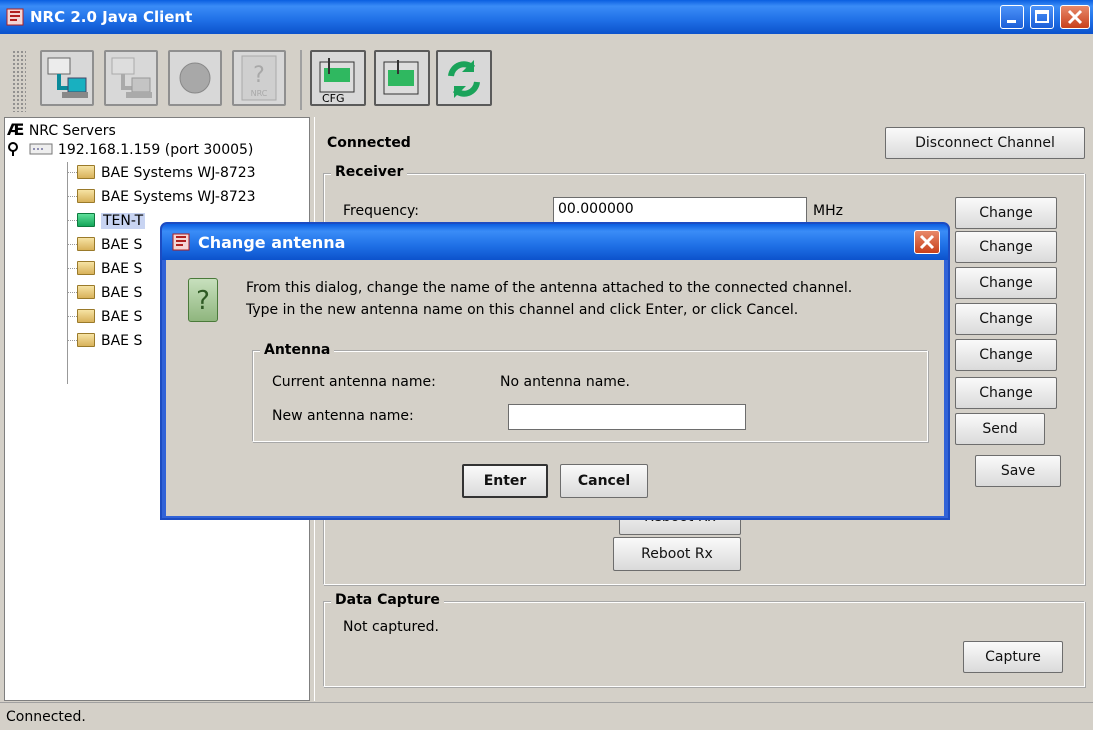 Image resolution: width=1093 pixels, height=730 pixels. I want to click on window-title: NRC 2.0 Java Client, so click(111, 17).